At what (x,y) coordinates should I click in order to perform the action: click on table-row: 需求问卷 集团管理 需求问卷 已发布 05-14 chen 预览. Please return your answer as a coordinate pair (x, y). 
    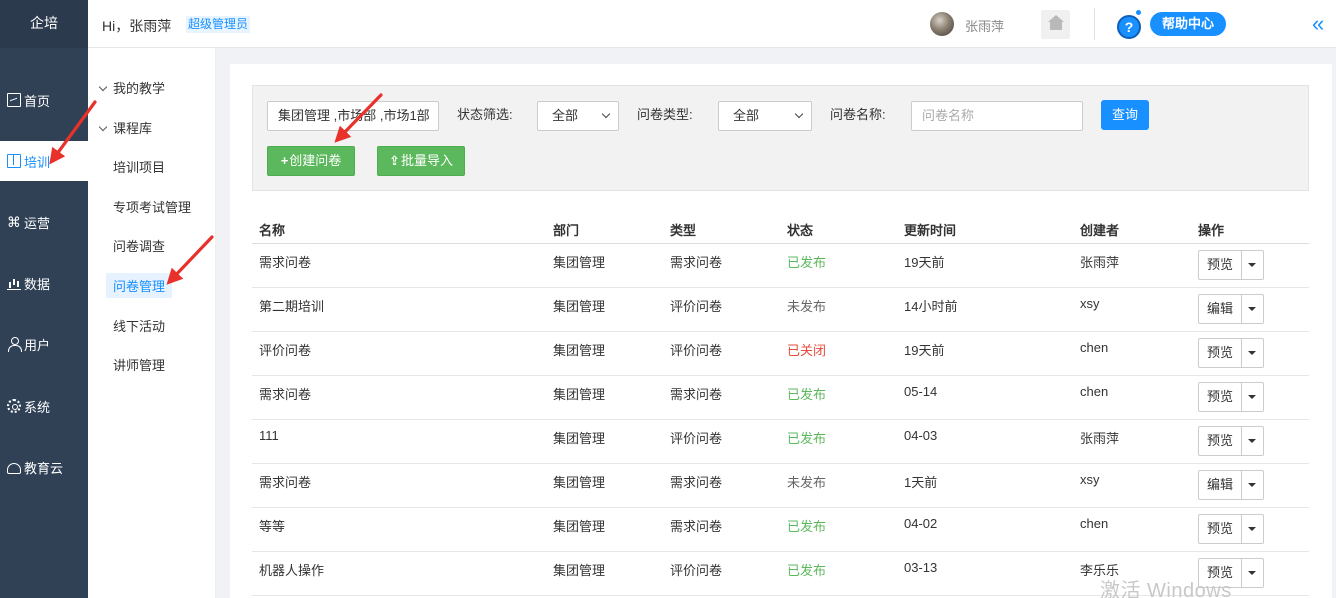
    Looking at the image, I should click on (780, 398).